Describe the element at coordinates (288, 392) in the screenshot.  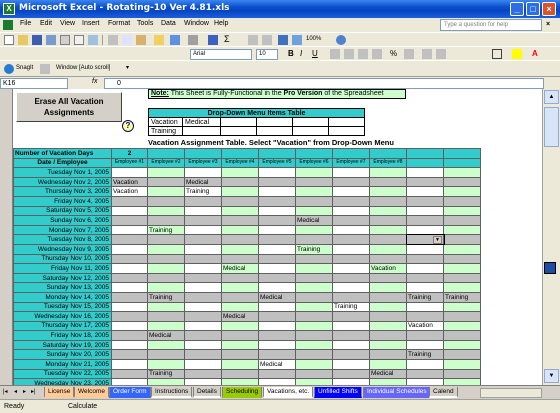
I see `sheet-tab: Vacations, etc.` at that location.